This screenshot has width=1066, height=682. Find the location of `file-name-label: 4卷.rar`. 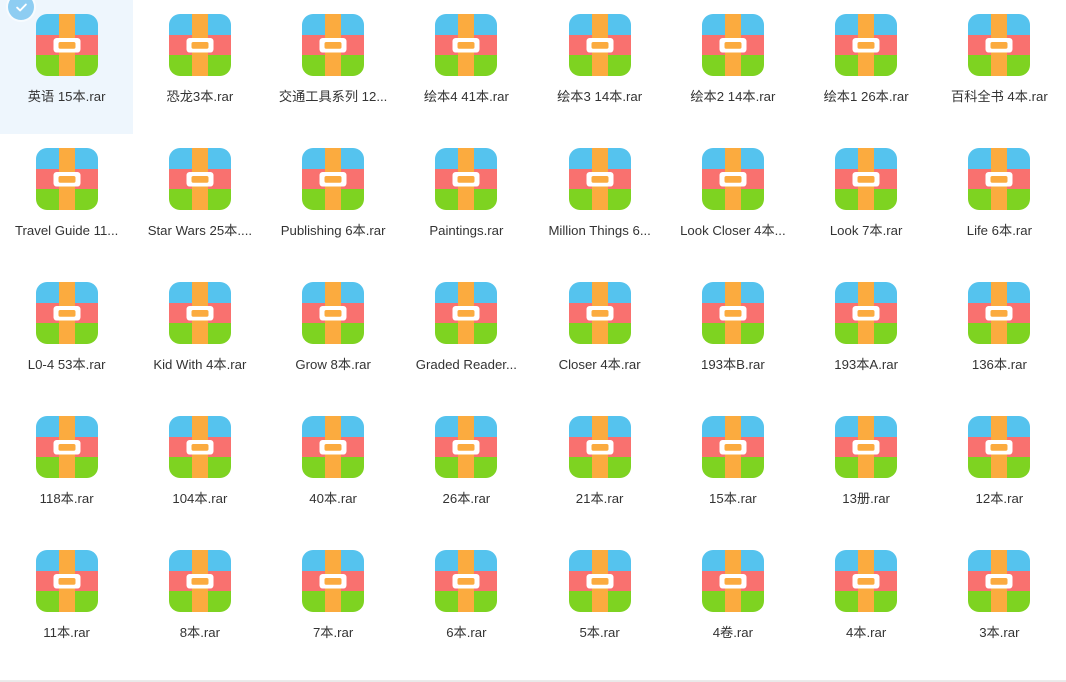

file-name-label: 4卷.rar is located at coordinates (733, 632).